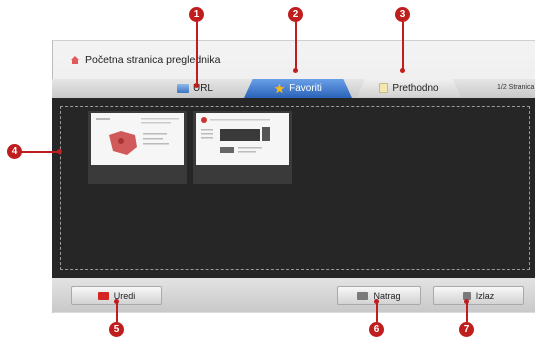  I want to click on exit-button-label: Izlaz, so click(485, 295).